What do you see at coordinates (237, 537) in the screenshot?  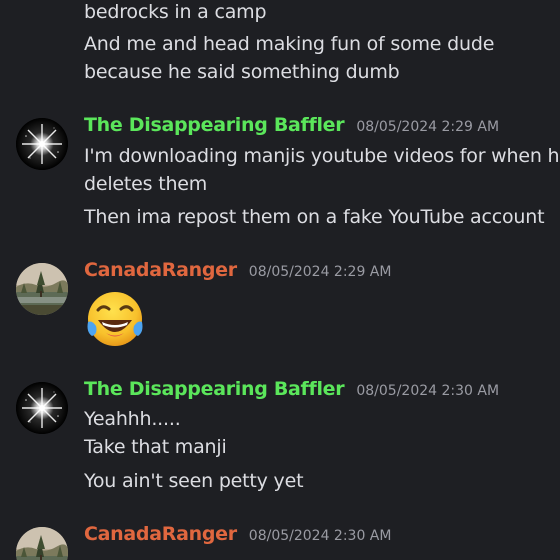 I see `message-header: CanadaRanger 08/05/2024 2:30 AM` at bounding box center [237, 537].